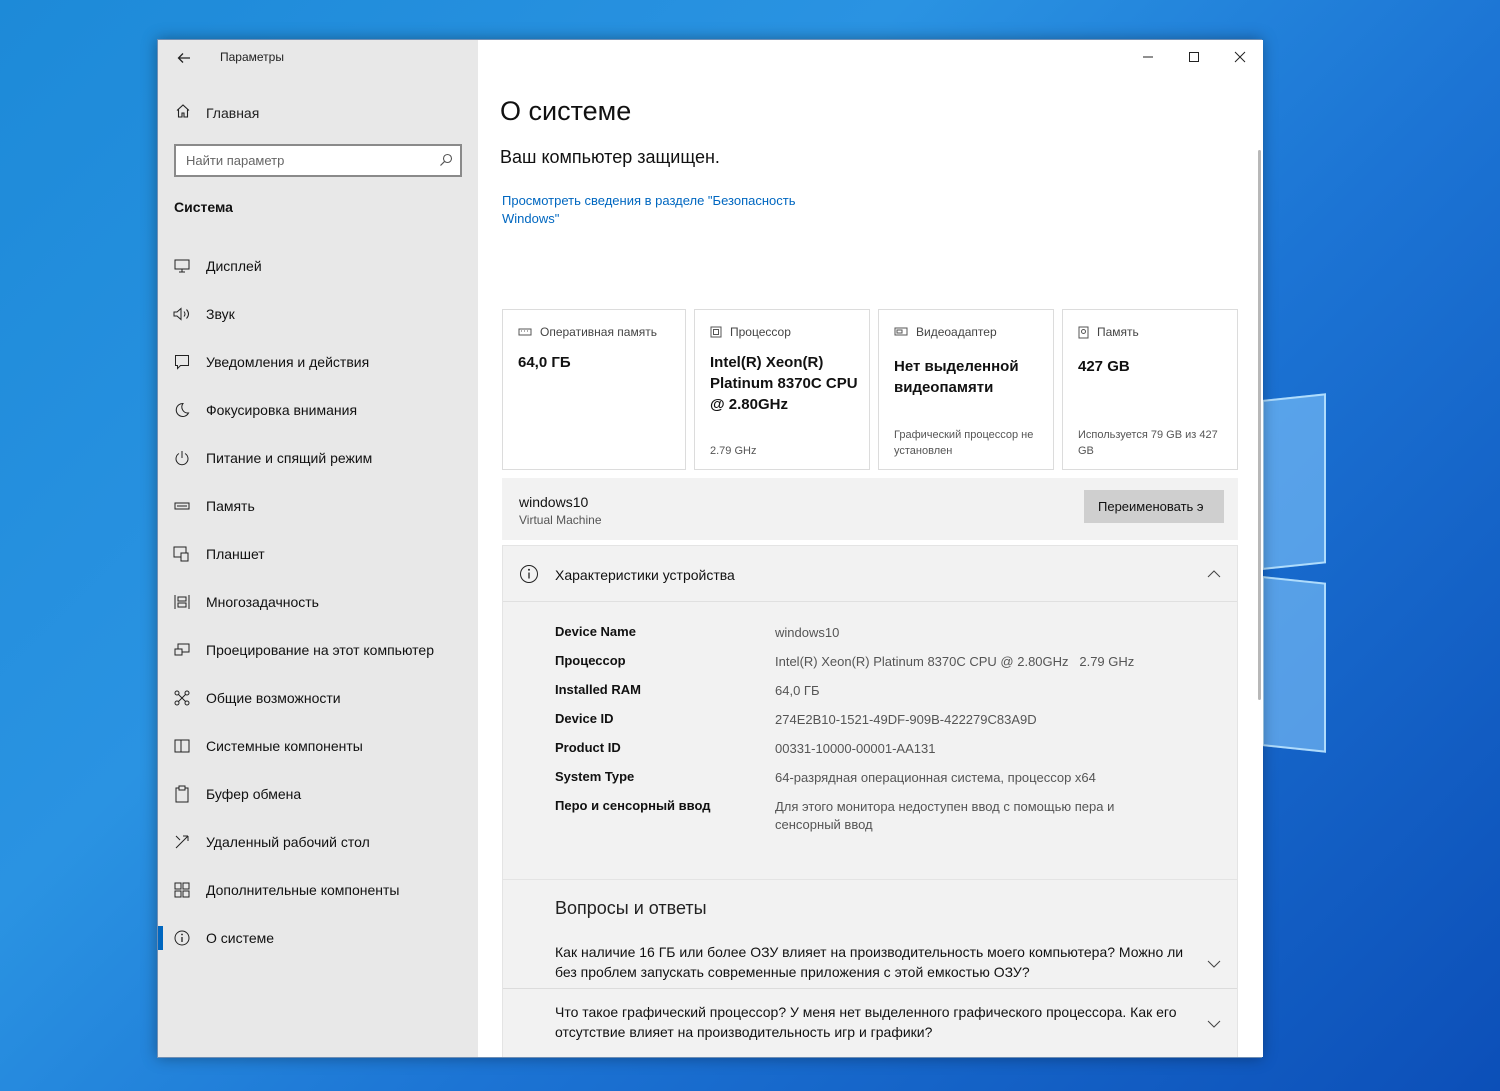 This screenshot has width=1500, height=1091. What do you see at coordinates (318, 554) in the screenshot?
I see `sidebar-item-tablet: Планшет` at bounding box center [318, 554].